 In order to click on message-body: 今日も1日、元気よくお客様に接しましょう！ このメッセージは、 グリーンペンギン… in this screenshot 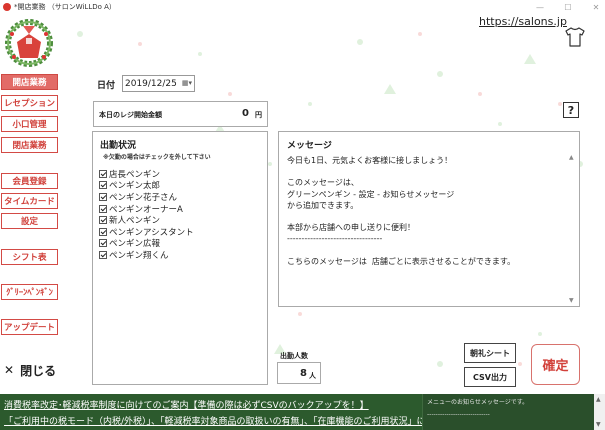, I will do `click(401, 211)`.